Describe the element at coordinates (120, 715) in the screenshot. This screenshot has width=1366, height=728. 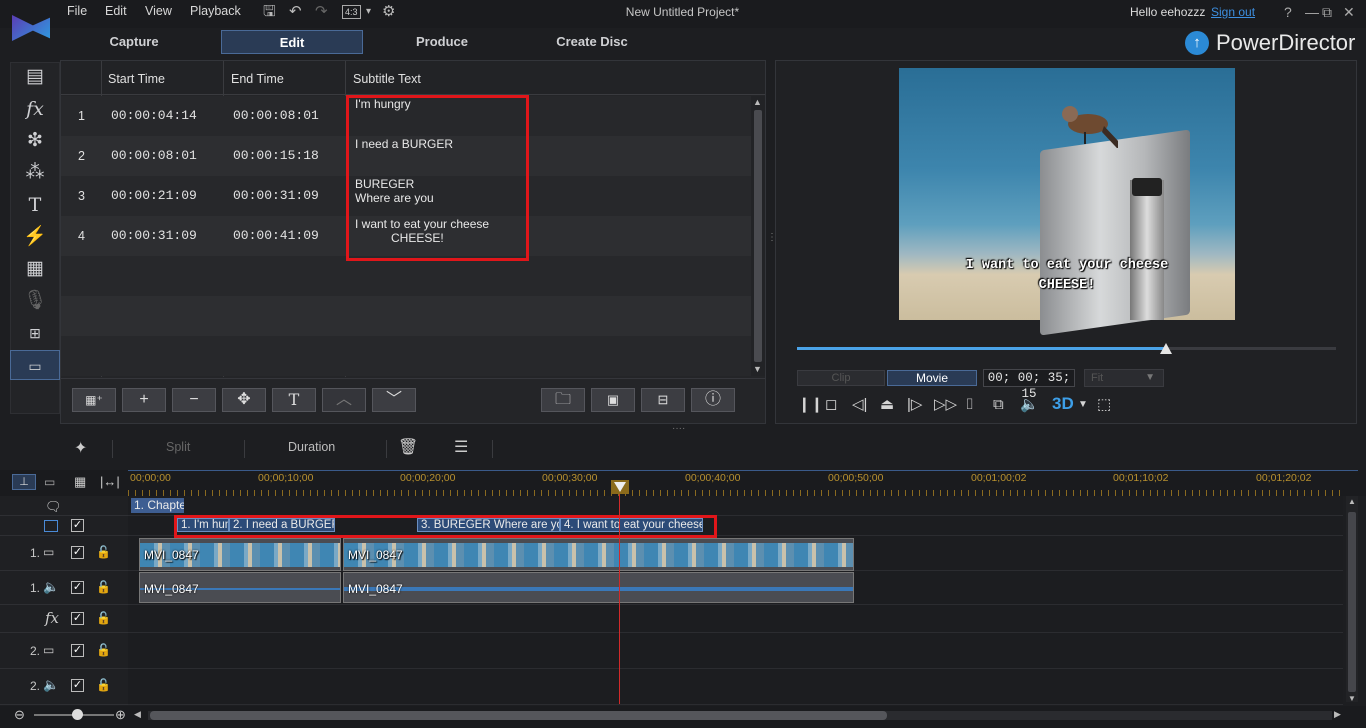
I see `zoom-in-icon: ⊕` at that location.